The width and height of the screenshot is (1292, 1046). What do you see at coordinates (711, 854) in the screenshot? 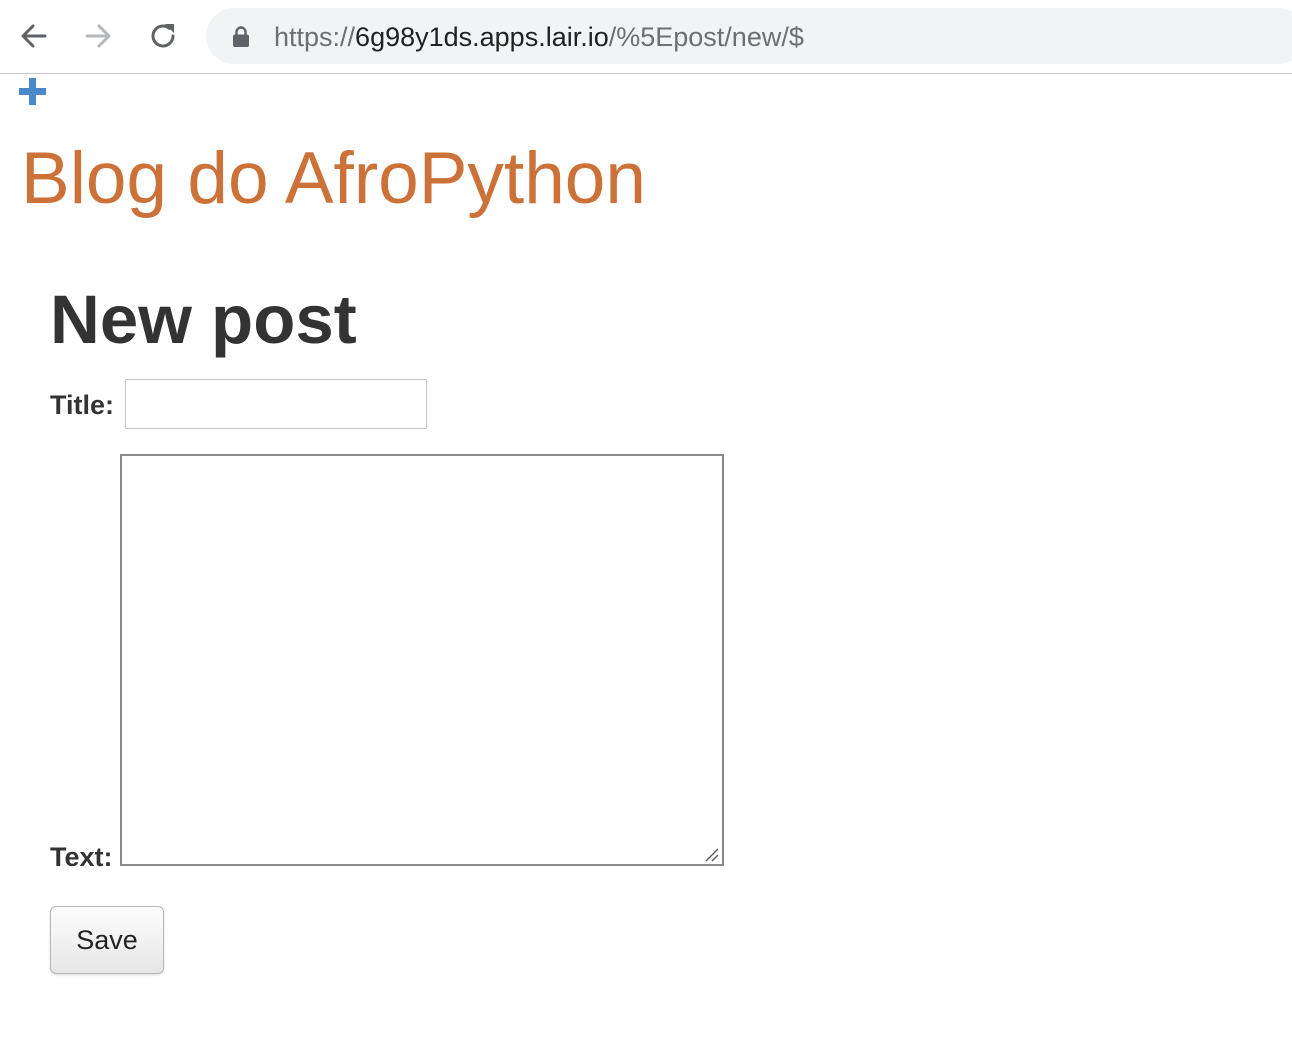
I see `resize-grip-icon` at bounding box center [711, 854].